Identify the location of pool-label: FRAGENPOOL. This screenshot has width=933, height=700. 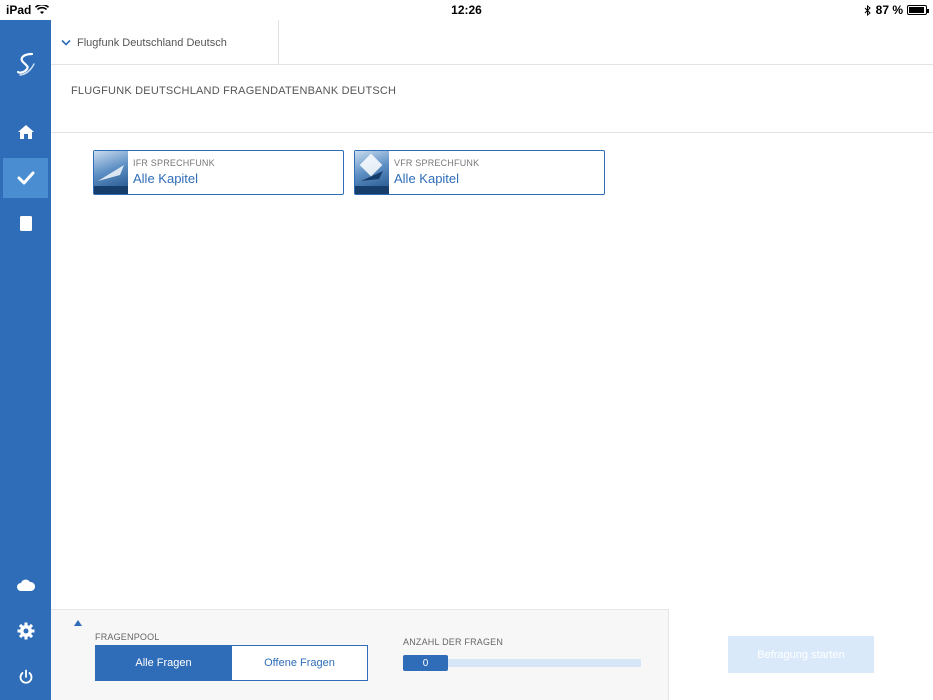
(127, 637).